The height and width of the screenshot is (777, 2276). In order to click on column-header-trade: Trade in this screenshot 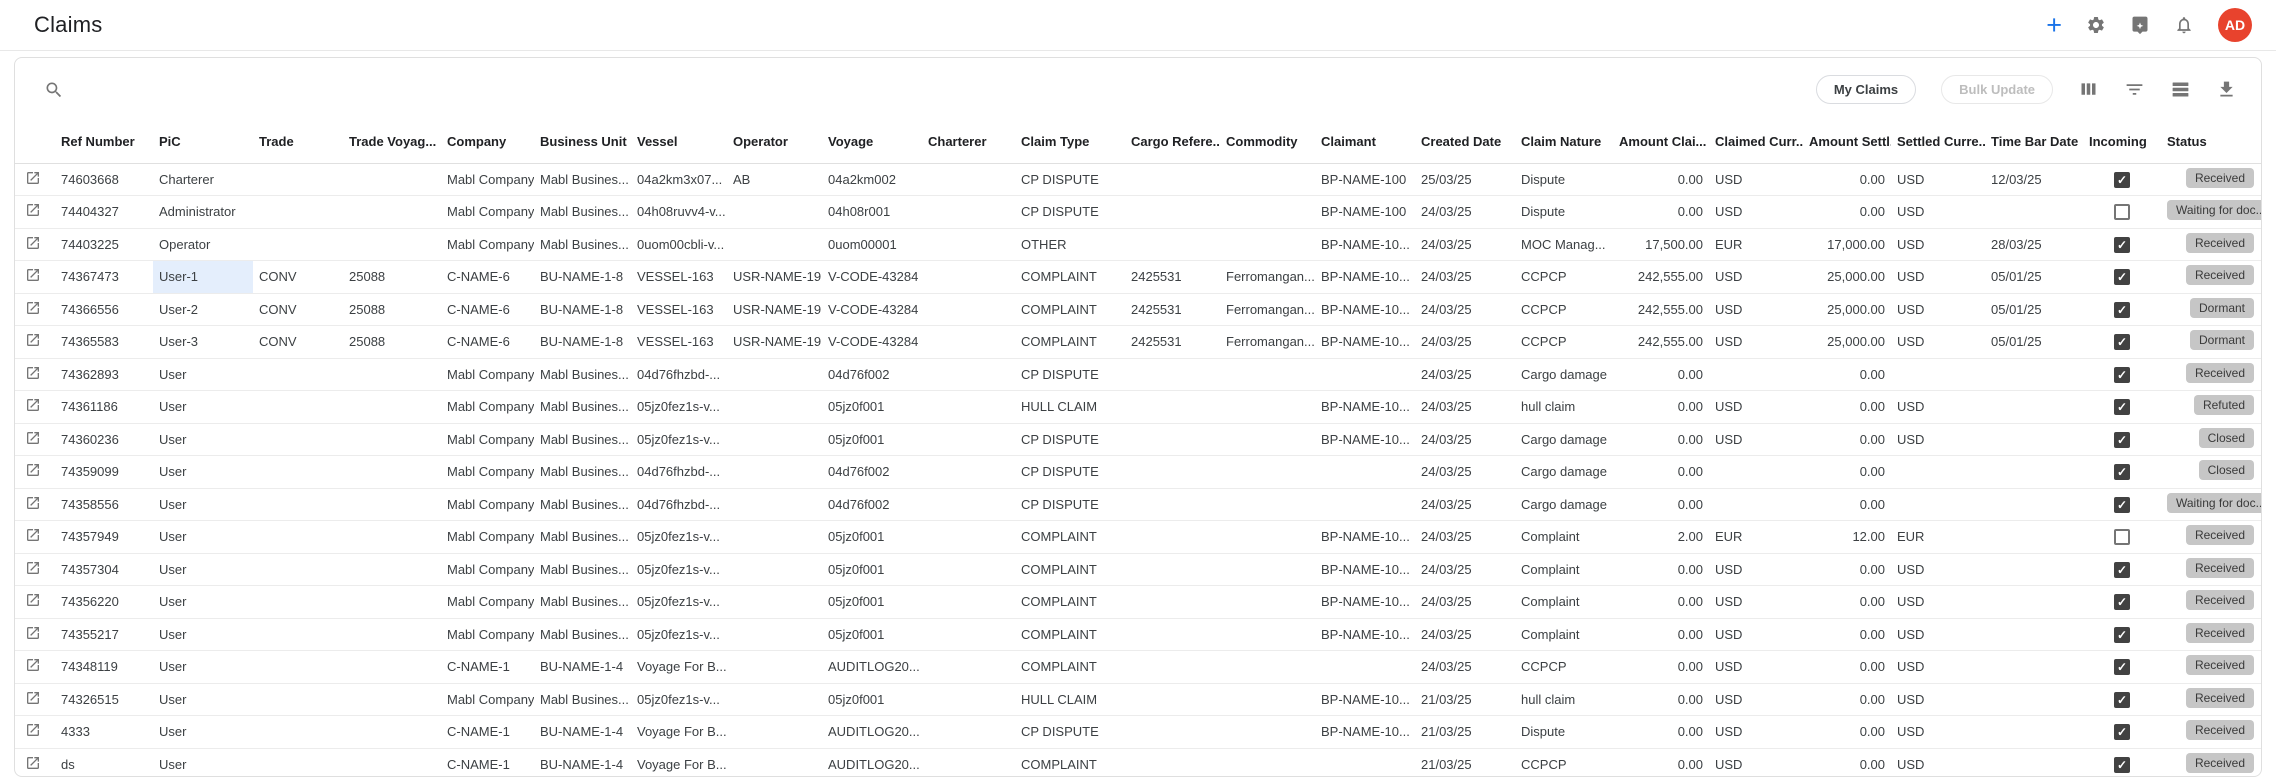, I will do `click(298, 142)`.